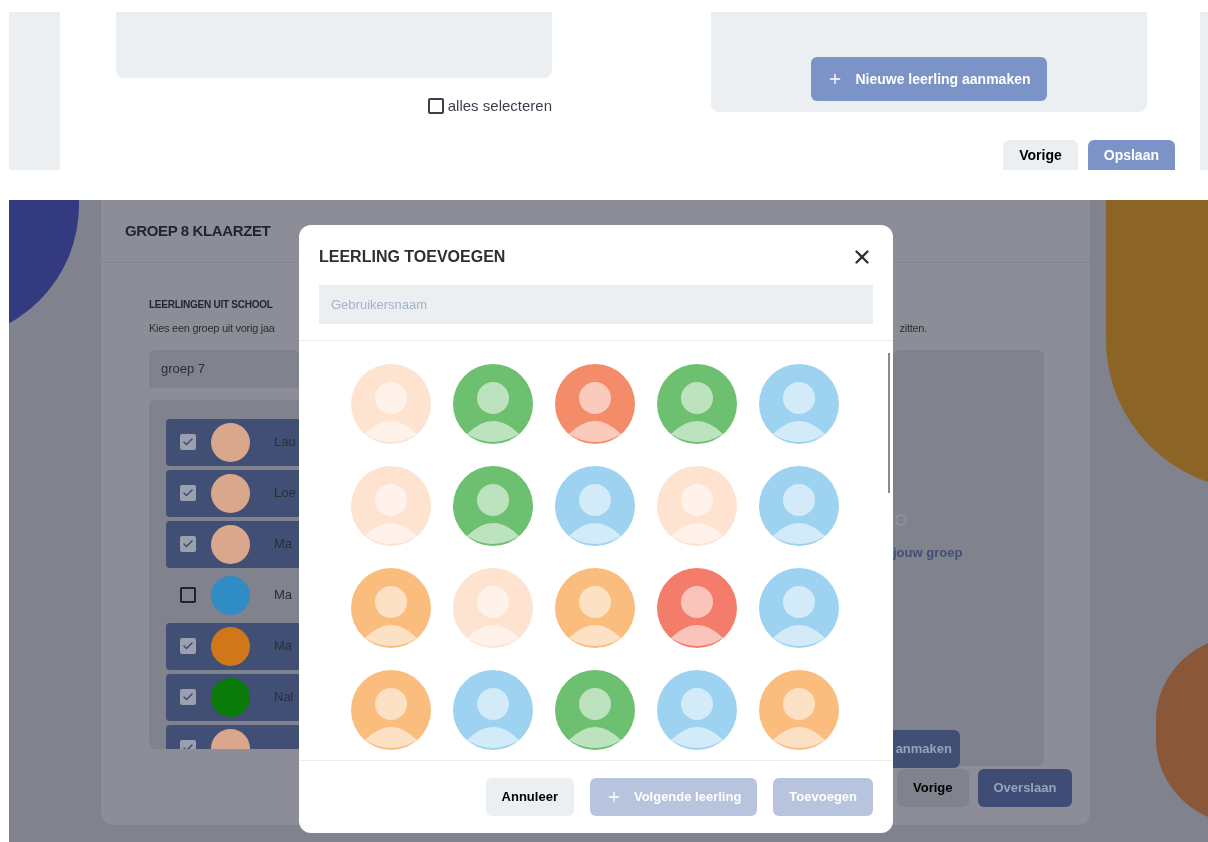 The height and width of the screenshot is (842, 1208). What do you see at coordinates (596, 304) in the screenshot?
I see `username-field: Gebruikersnaam` at bounding box center [596, 304].